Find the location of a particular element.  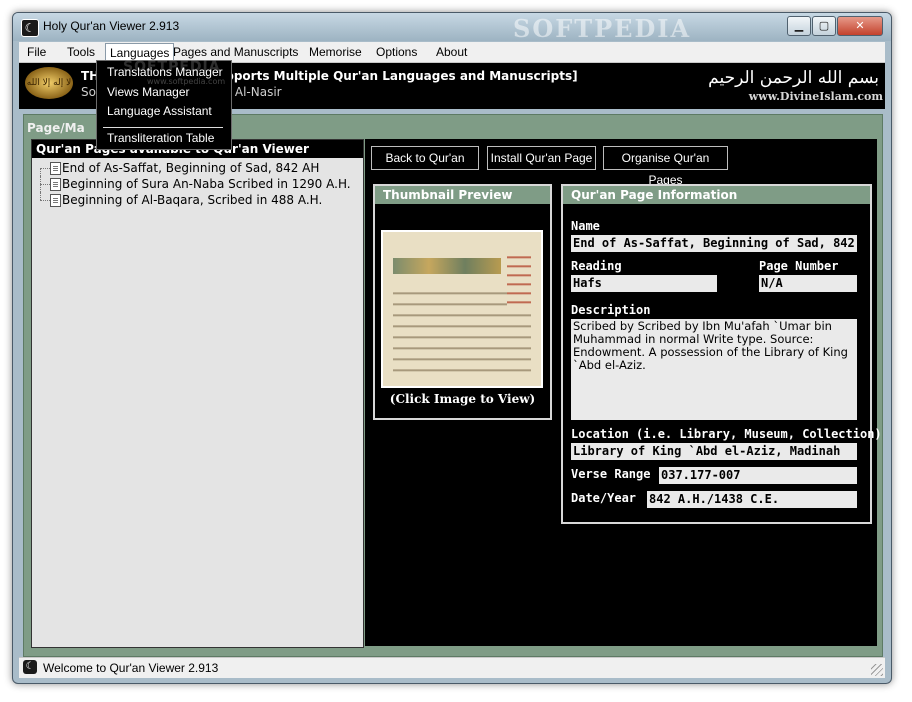

reading-label: Reading is located at coordinates (596, 266).